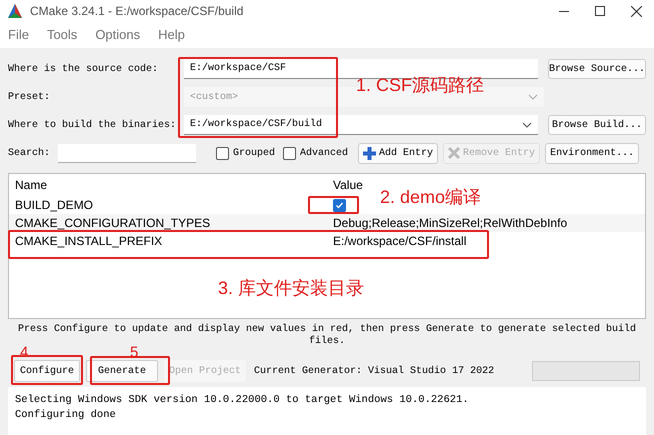 The height and width of the screenshot is (435, 654). I want to click on minimize-icon, so click(564, 11).